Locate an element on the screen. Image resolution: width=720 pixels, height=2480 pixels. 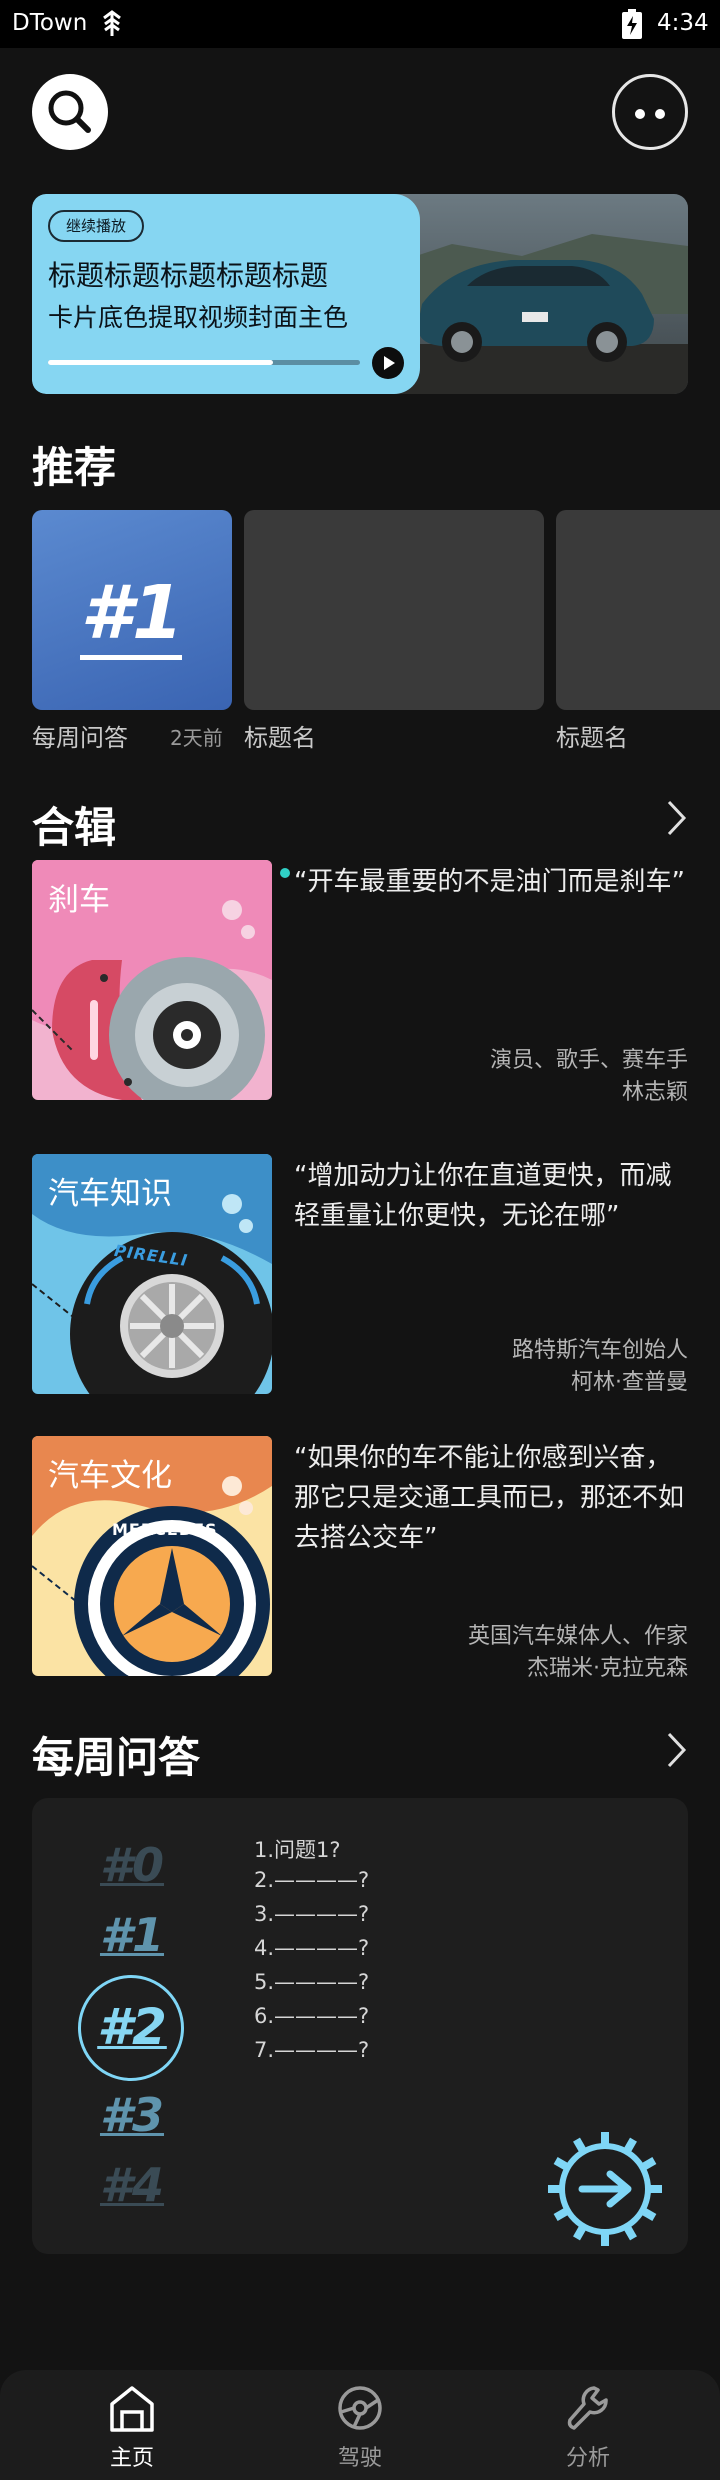
question-line: 1.问题1? is located at coordinates (297, 1850).